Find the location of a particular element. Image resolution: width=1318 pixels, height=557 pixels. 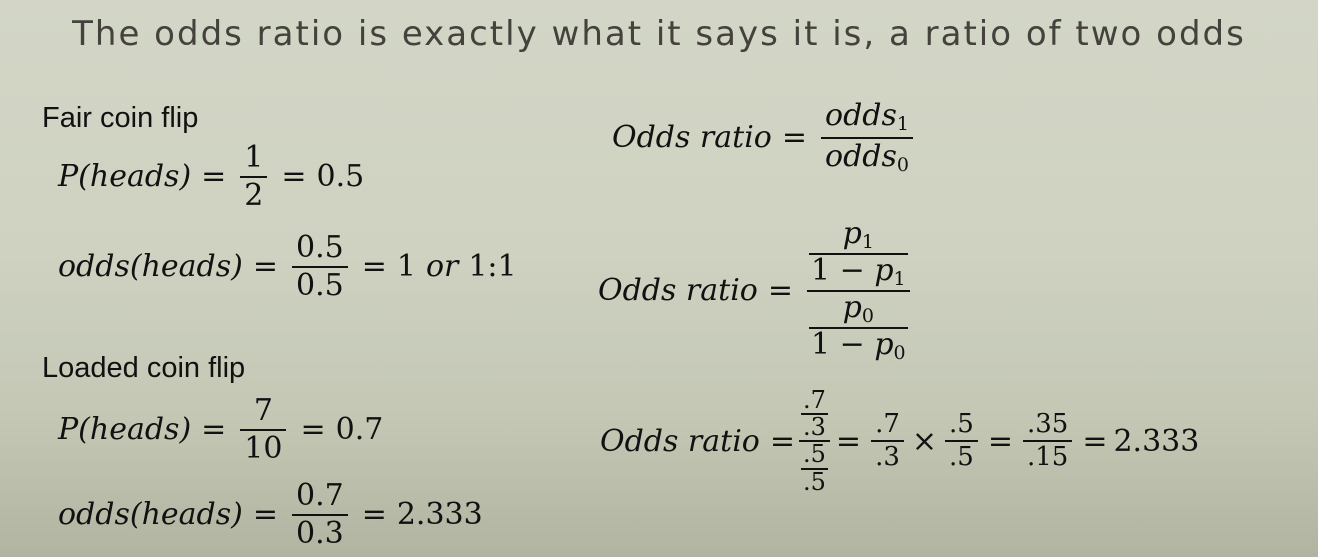

loaded-p-numerator: 7 is located at coordinates (263, 410).